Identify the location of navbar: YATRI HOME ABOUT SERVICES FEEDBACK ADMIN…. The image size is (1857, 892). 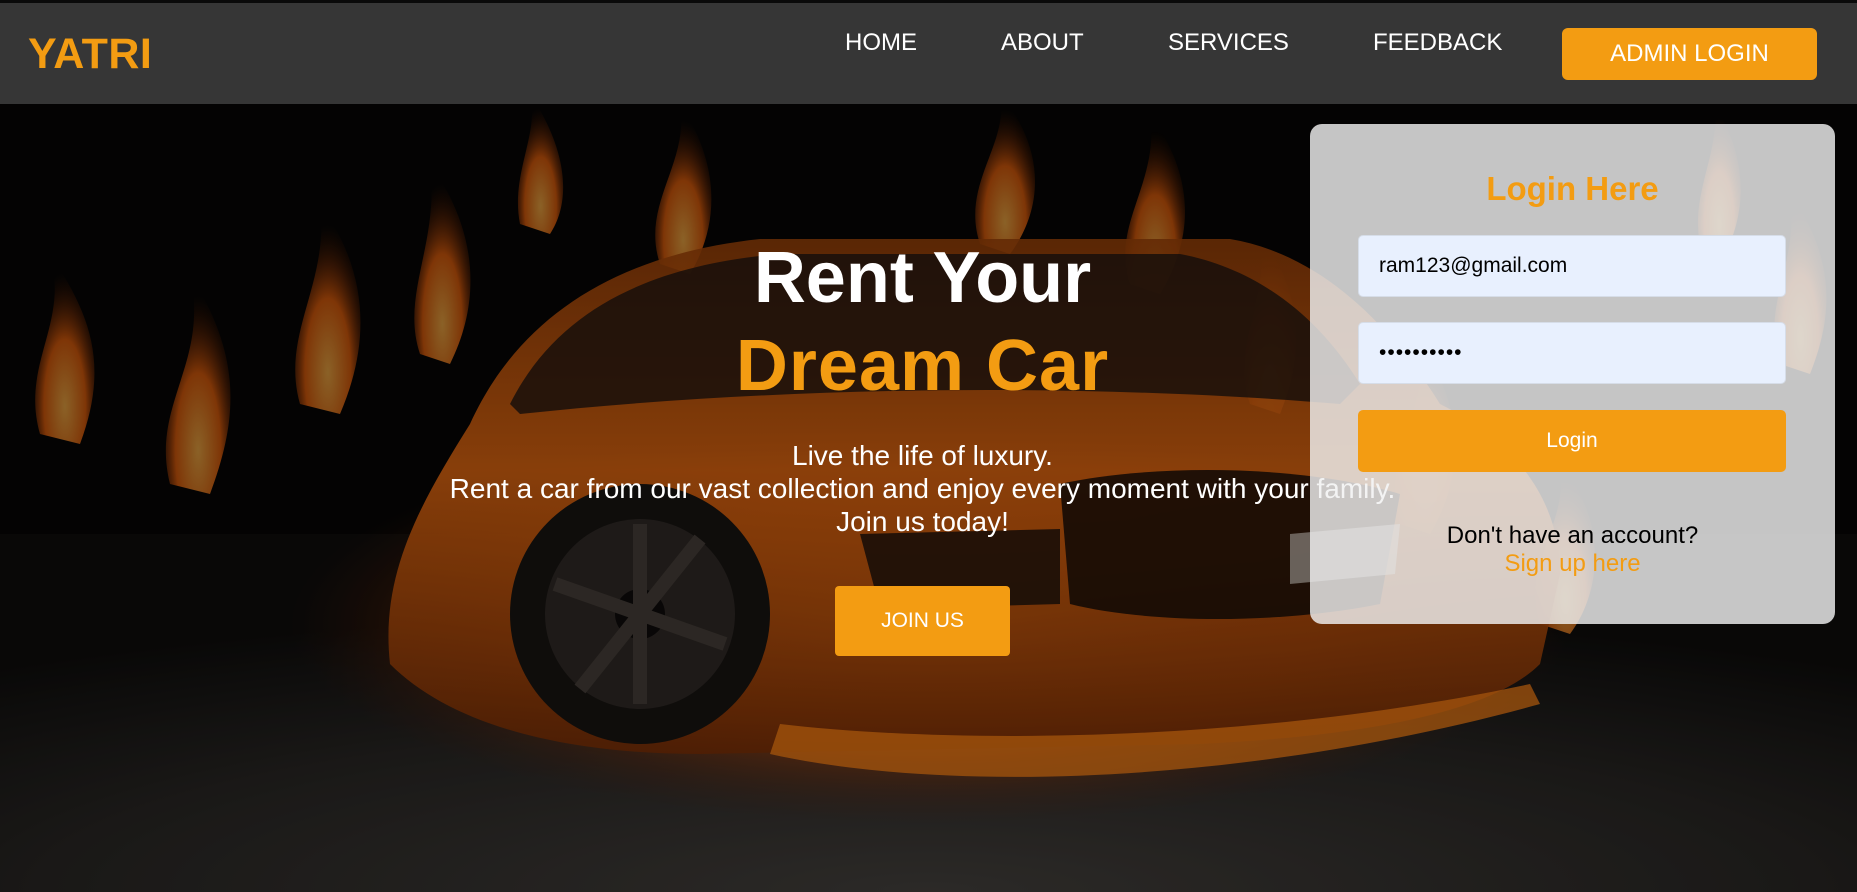
(928, 53).